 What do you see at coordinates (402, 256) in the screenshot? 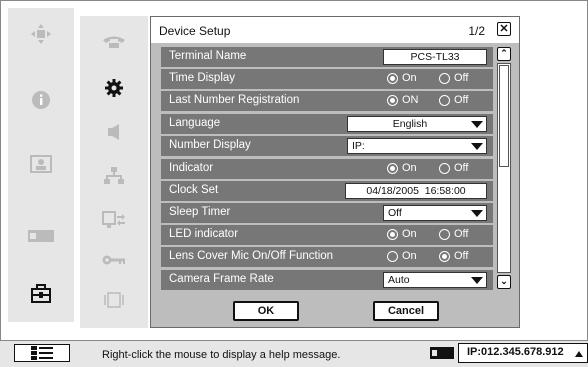
I see `lens-cover-mic-on-radio: On` at bounding box center [402, 256].